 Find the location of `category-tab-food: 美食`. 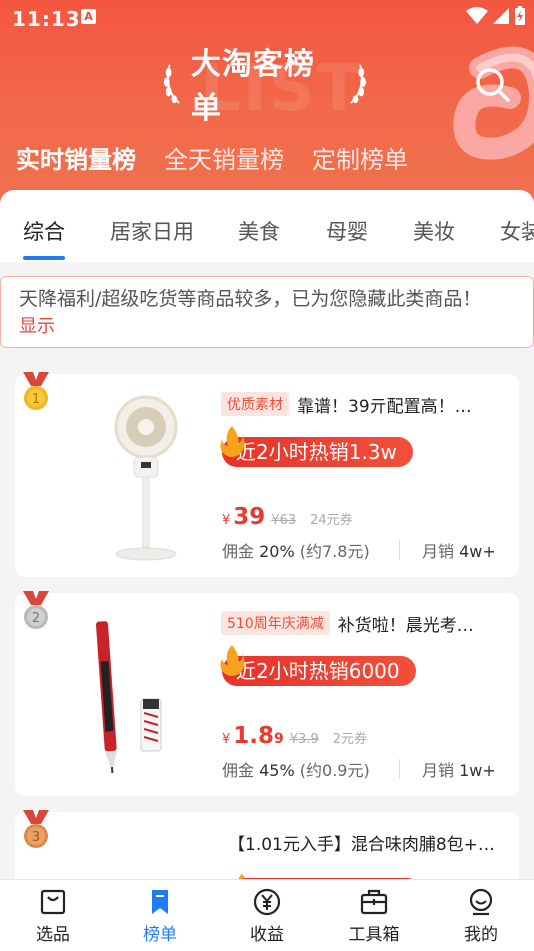

category-tab-food: 美食 is located at coordinates (259, 231).